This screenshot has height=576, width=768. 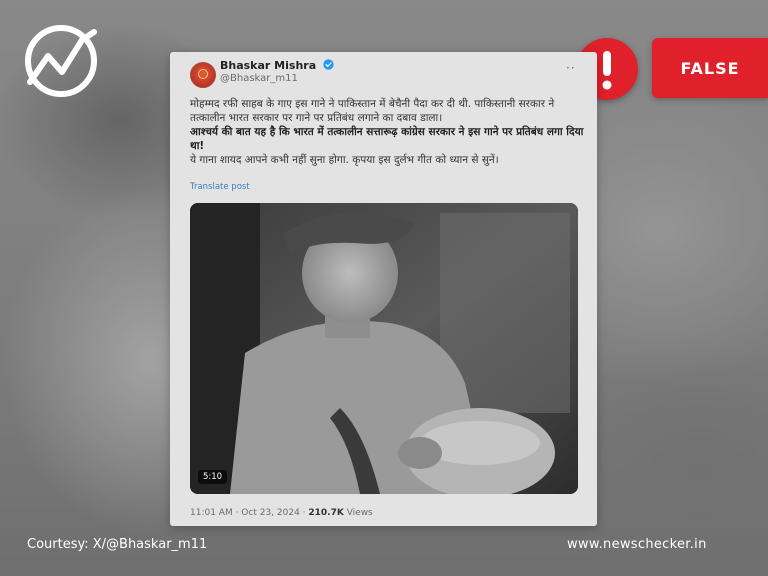 I want to click on avatar, so click(x=203, y=75).